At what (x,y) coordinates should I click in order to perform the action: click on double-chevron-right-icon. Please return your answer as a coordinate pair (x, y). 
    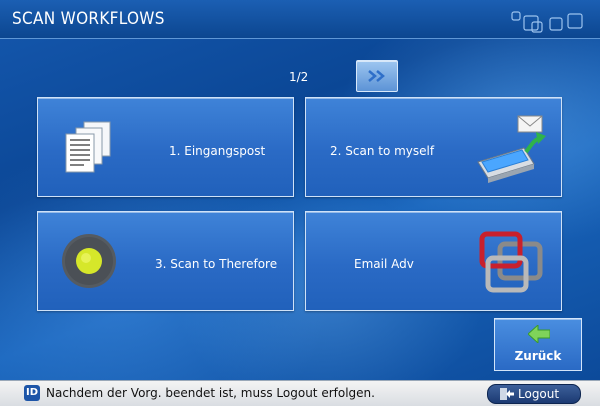
    Looking at the image, I should click on (376, 76).